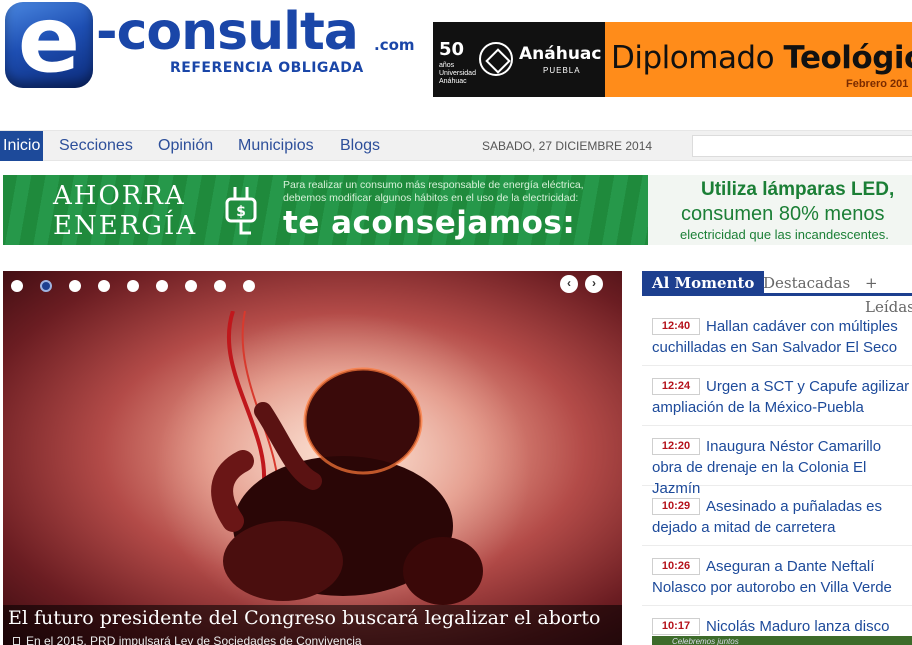 The image size is (912, 645). I want to click on news-time: 12:20, so click(676, 446).